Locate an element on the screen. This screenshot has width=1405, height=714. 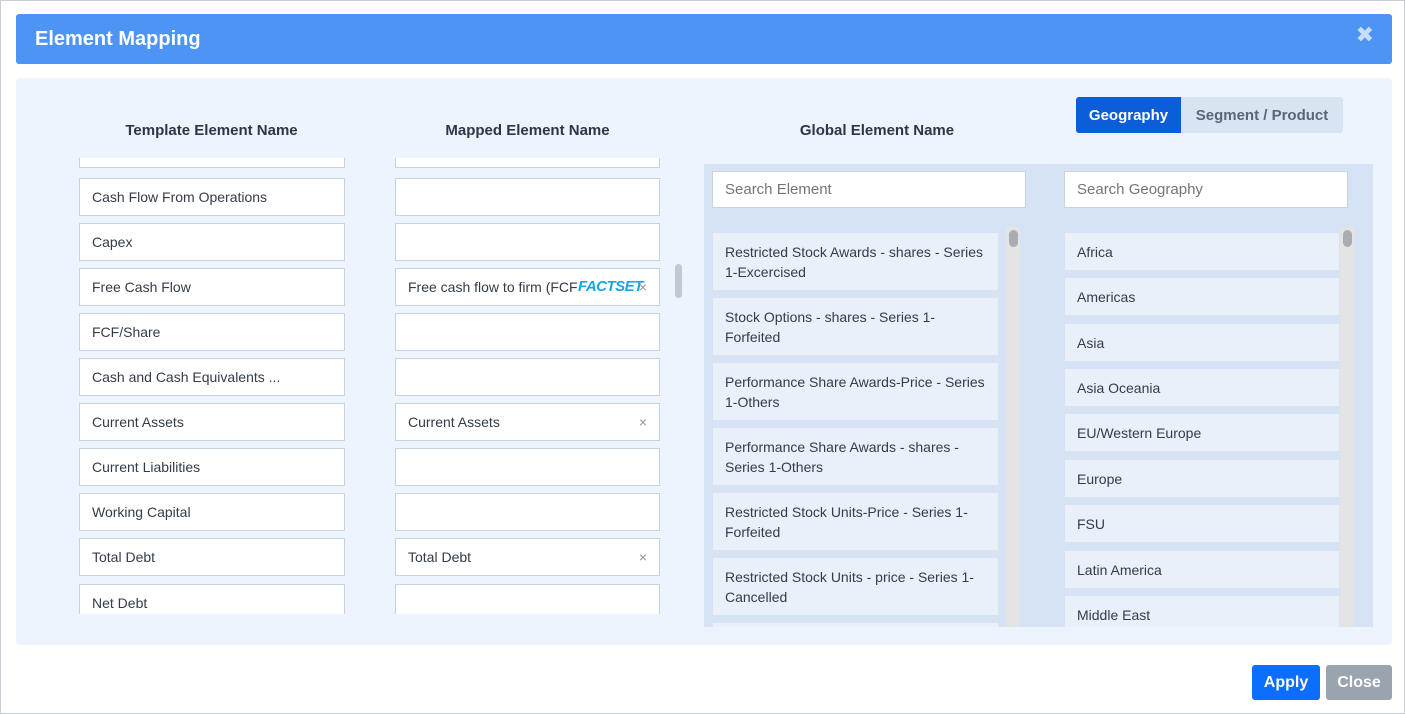
list-item: Free Cash Flow is located at coordinates (212, 287).